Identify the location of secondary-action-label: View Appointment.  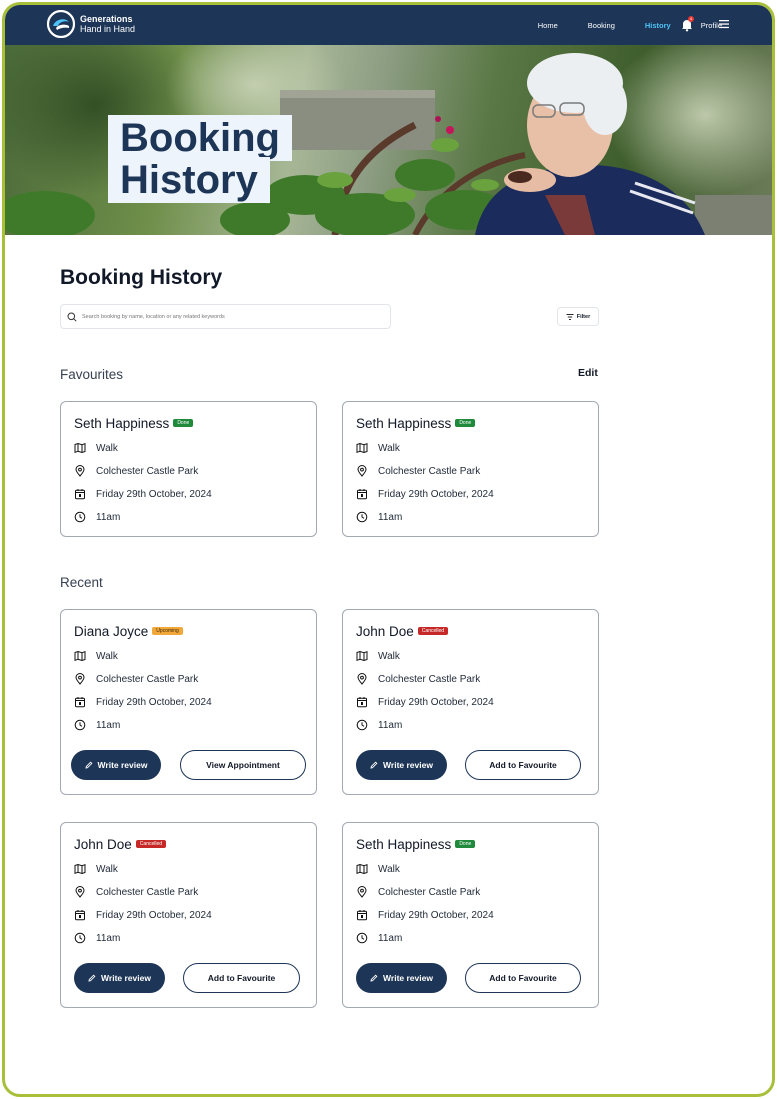
(243, 765).